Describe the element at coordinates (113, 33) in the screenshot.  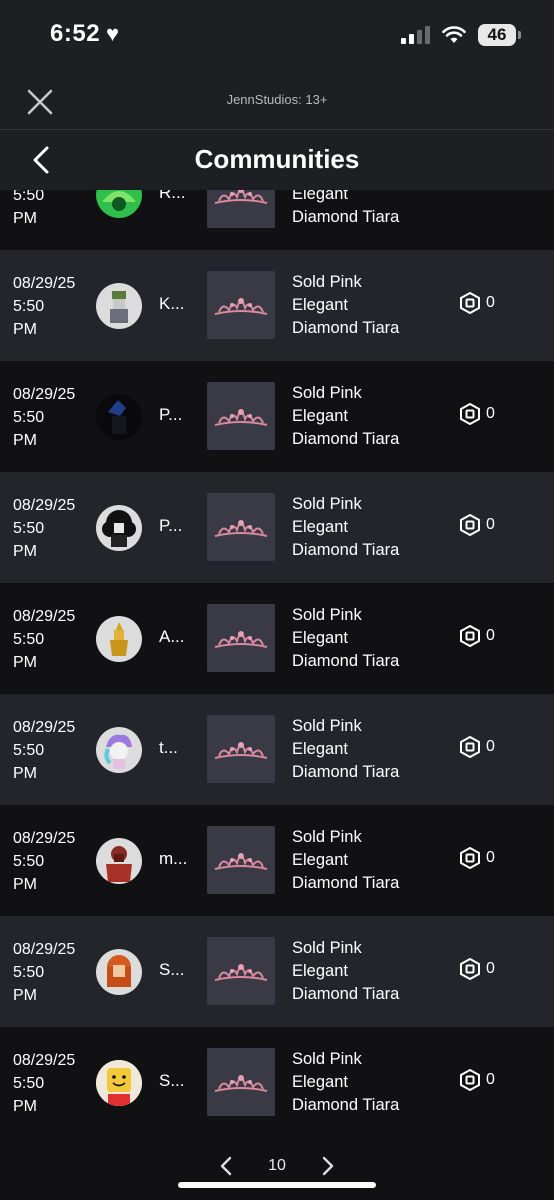
I see `heart-icon: ♥` at that location.